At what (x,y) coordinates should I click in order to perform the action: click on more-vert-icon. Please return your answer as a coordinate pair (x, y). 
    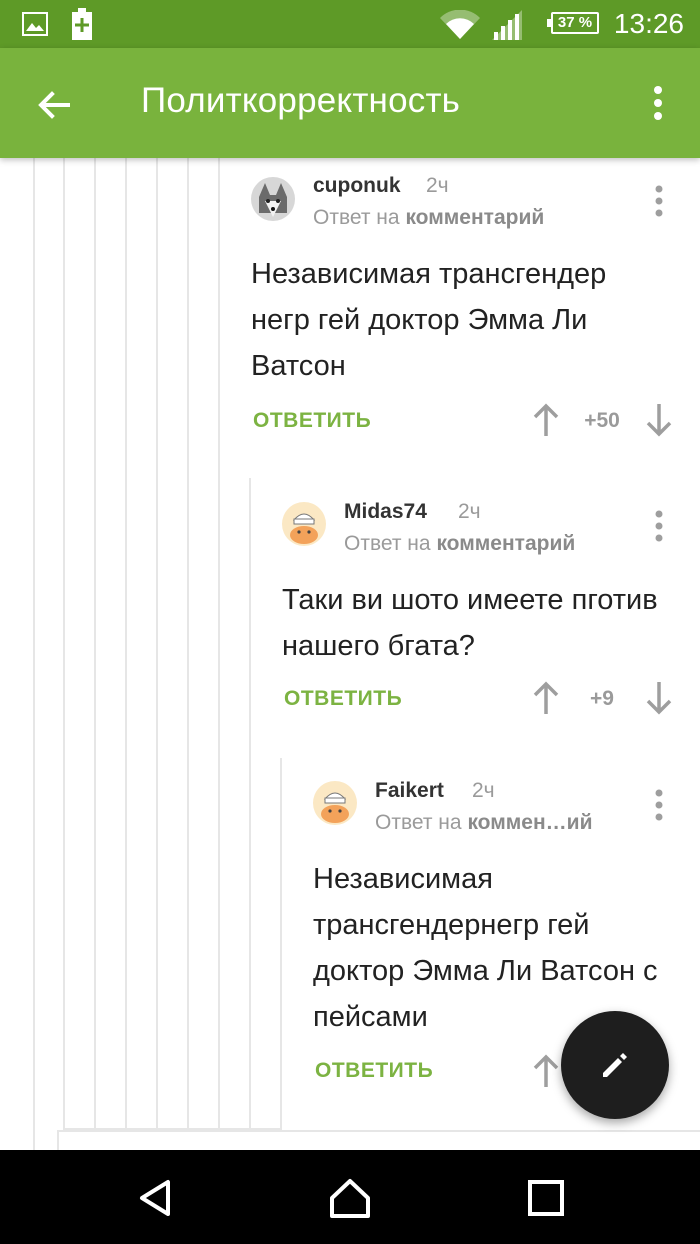
    Looking at the image, I should click on (658, 104).